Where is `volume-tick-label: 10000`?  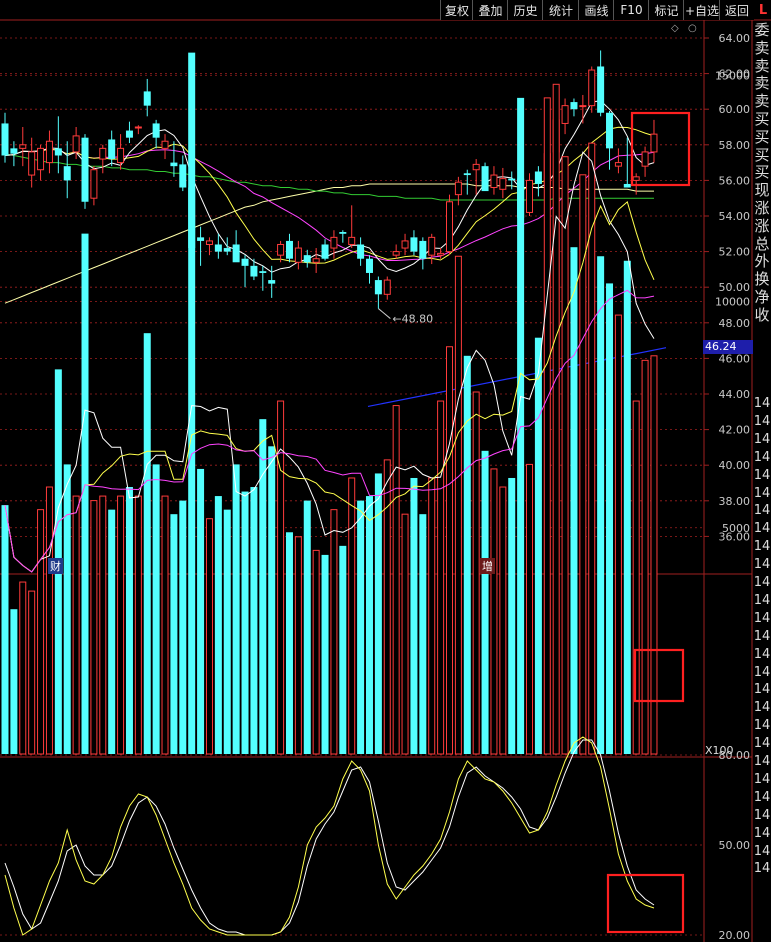 volume-tick-label: 10000 is located at coordinates (732, 302).